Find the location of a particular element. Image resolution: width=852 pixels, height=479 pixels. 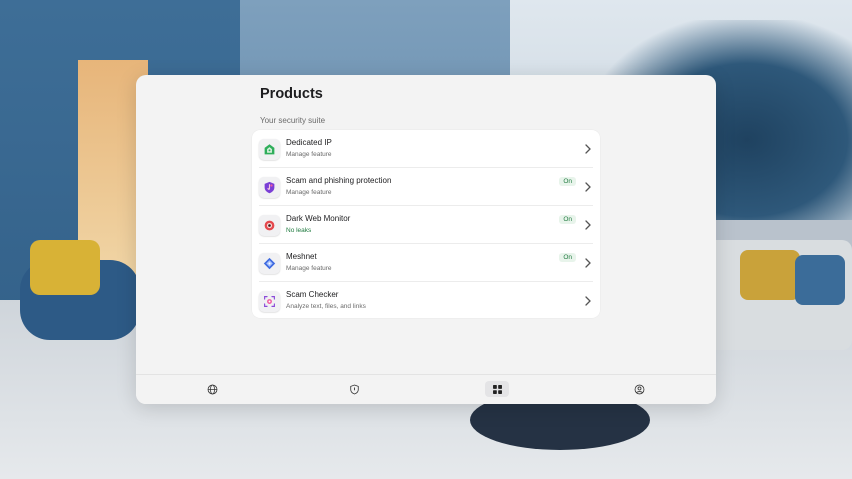

profile-icon is located at coordinates (639, 389).